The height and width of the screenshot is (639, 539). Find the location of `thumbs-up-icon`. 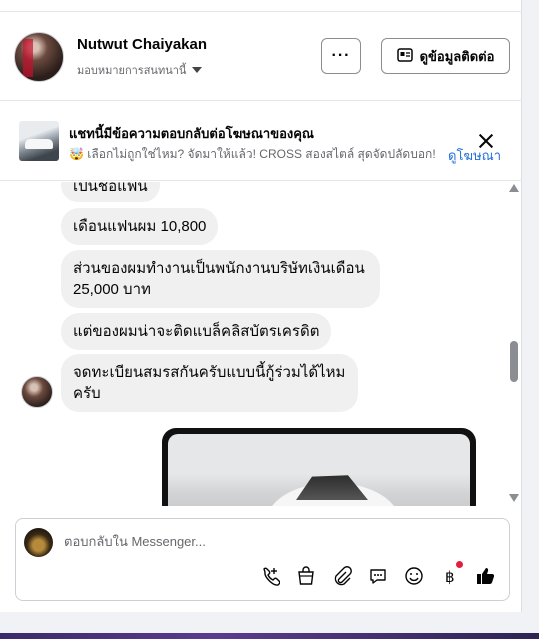

thumbs-up-icon is located at coordinates (486, 576).